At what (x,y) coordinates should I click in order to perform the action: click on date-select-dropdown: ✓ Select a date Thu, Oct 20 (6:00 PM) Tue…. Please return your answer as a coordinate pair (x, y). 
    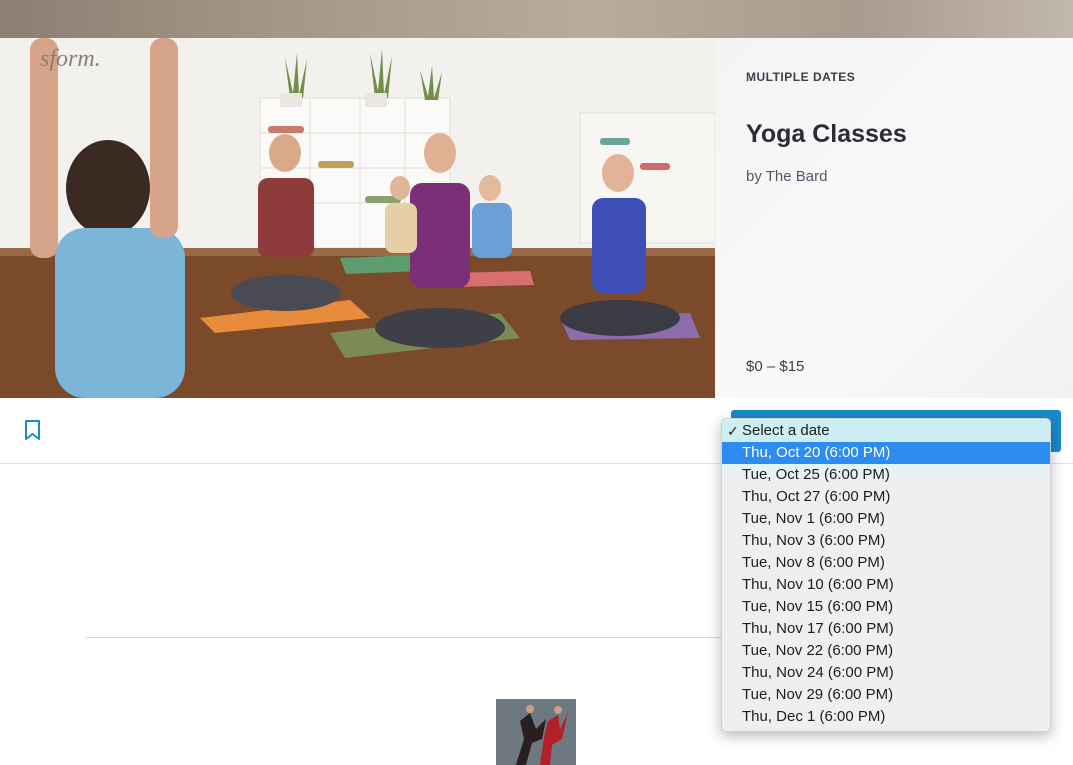
    Looking at the image, I should click on (886, 575).